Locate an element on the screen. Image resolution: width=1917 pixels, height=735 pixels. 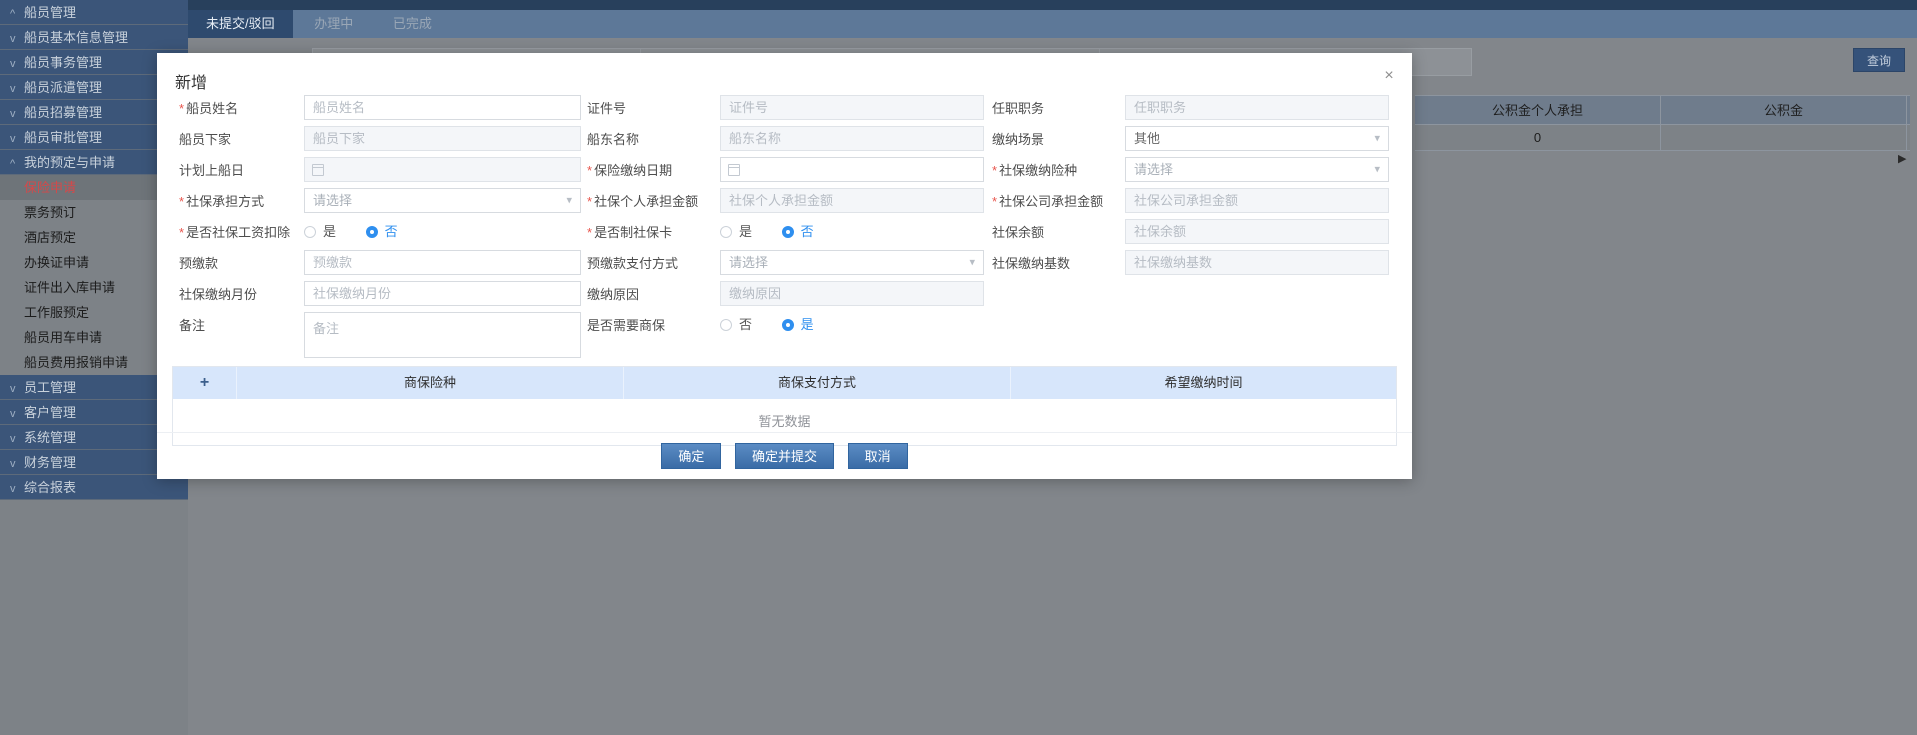
dialog-title: 新增 is located at coordinates (191, 83).